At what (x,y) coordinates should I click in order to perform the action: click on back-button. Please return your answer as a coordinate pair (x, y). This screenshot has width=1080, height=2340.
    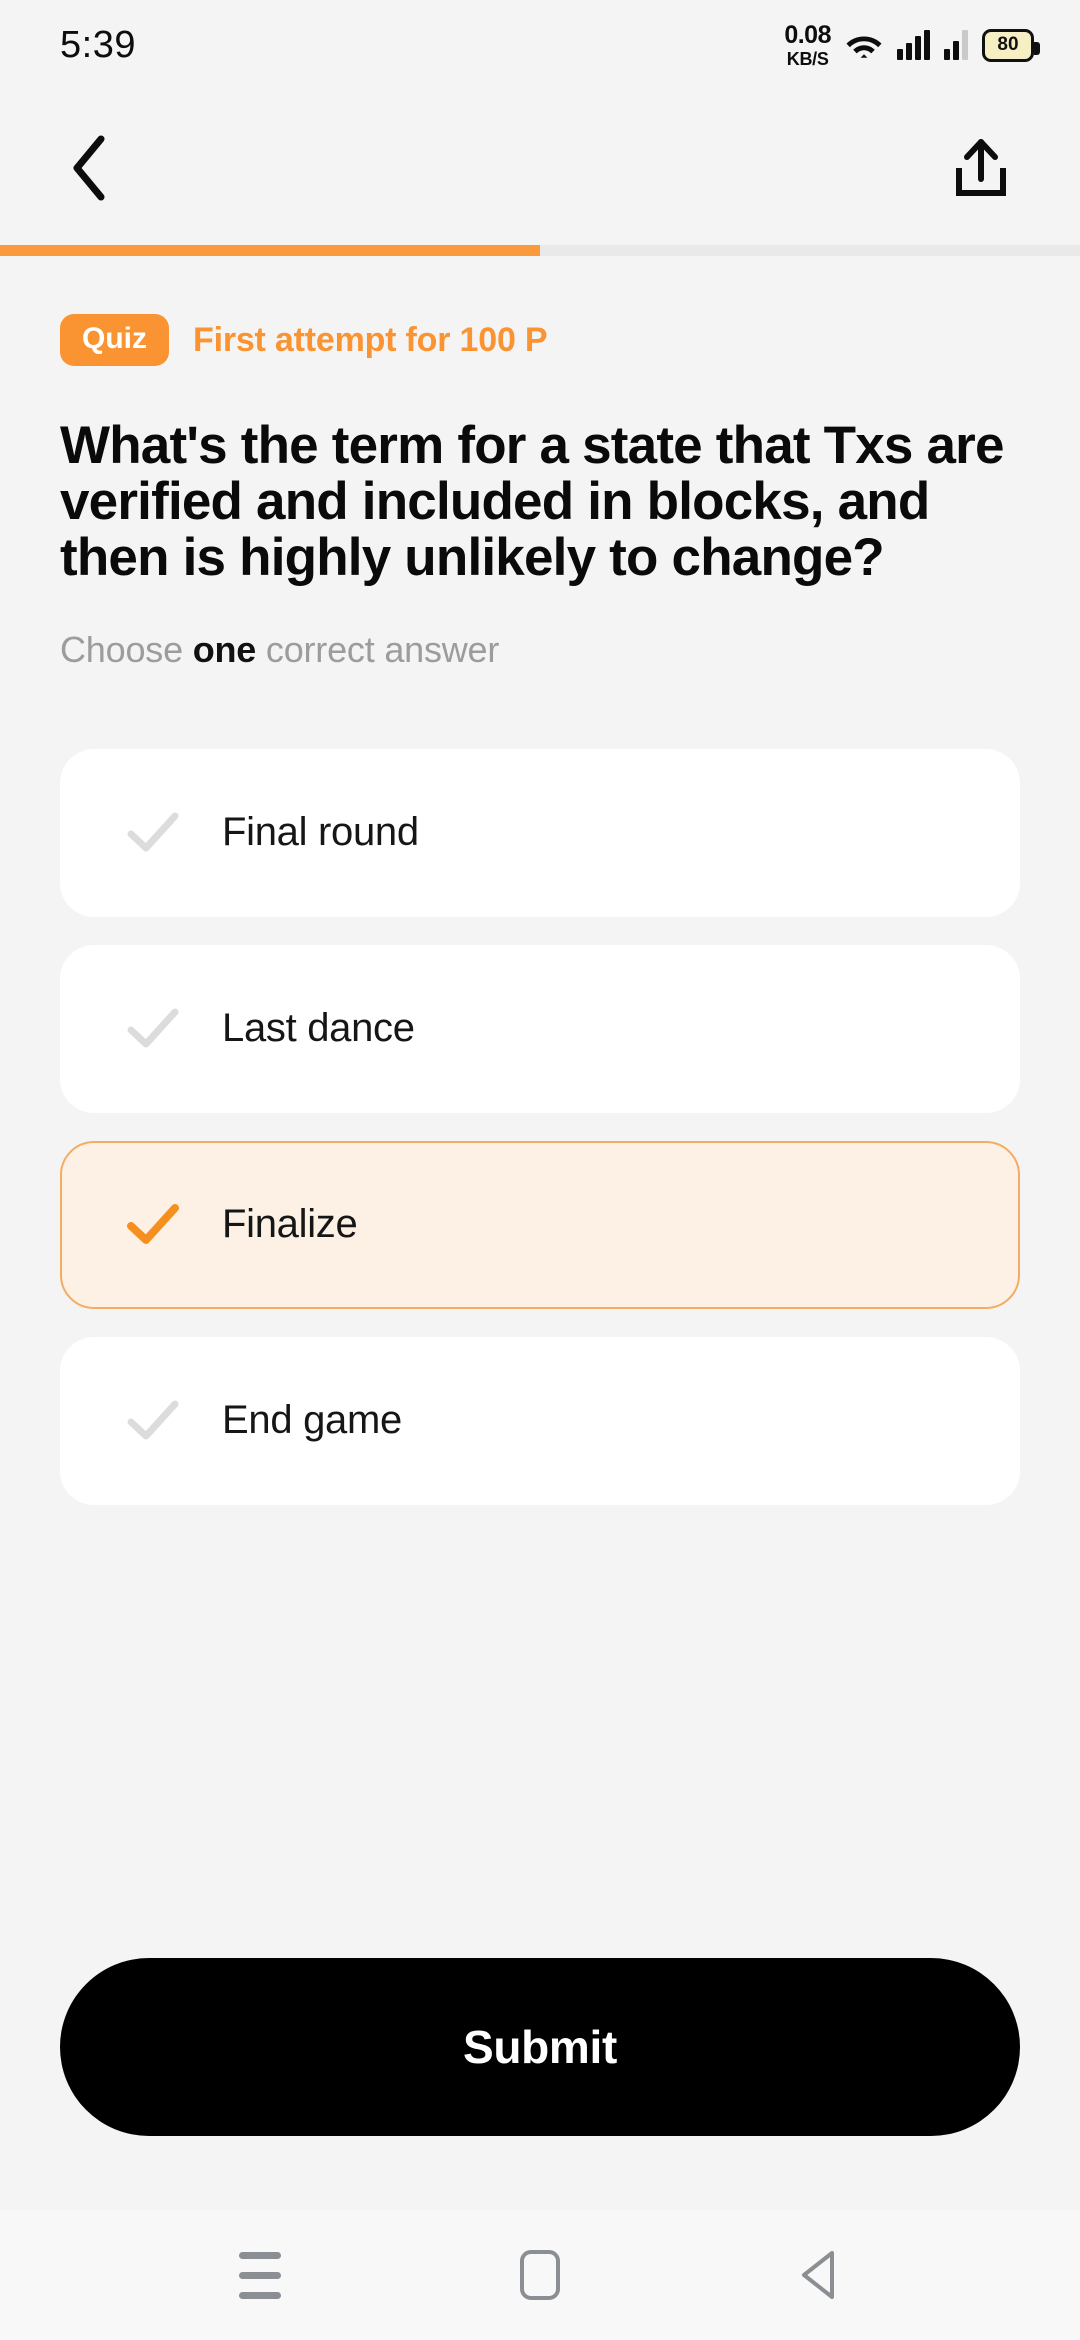
    Looking at the image, I should click on (91, 168).